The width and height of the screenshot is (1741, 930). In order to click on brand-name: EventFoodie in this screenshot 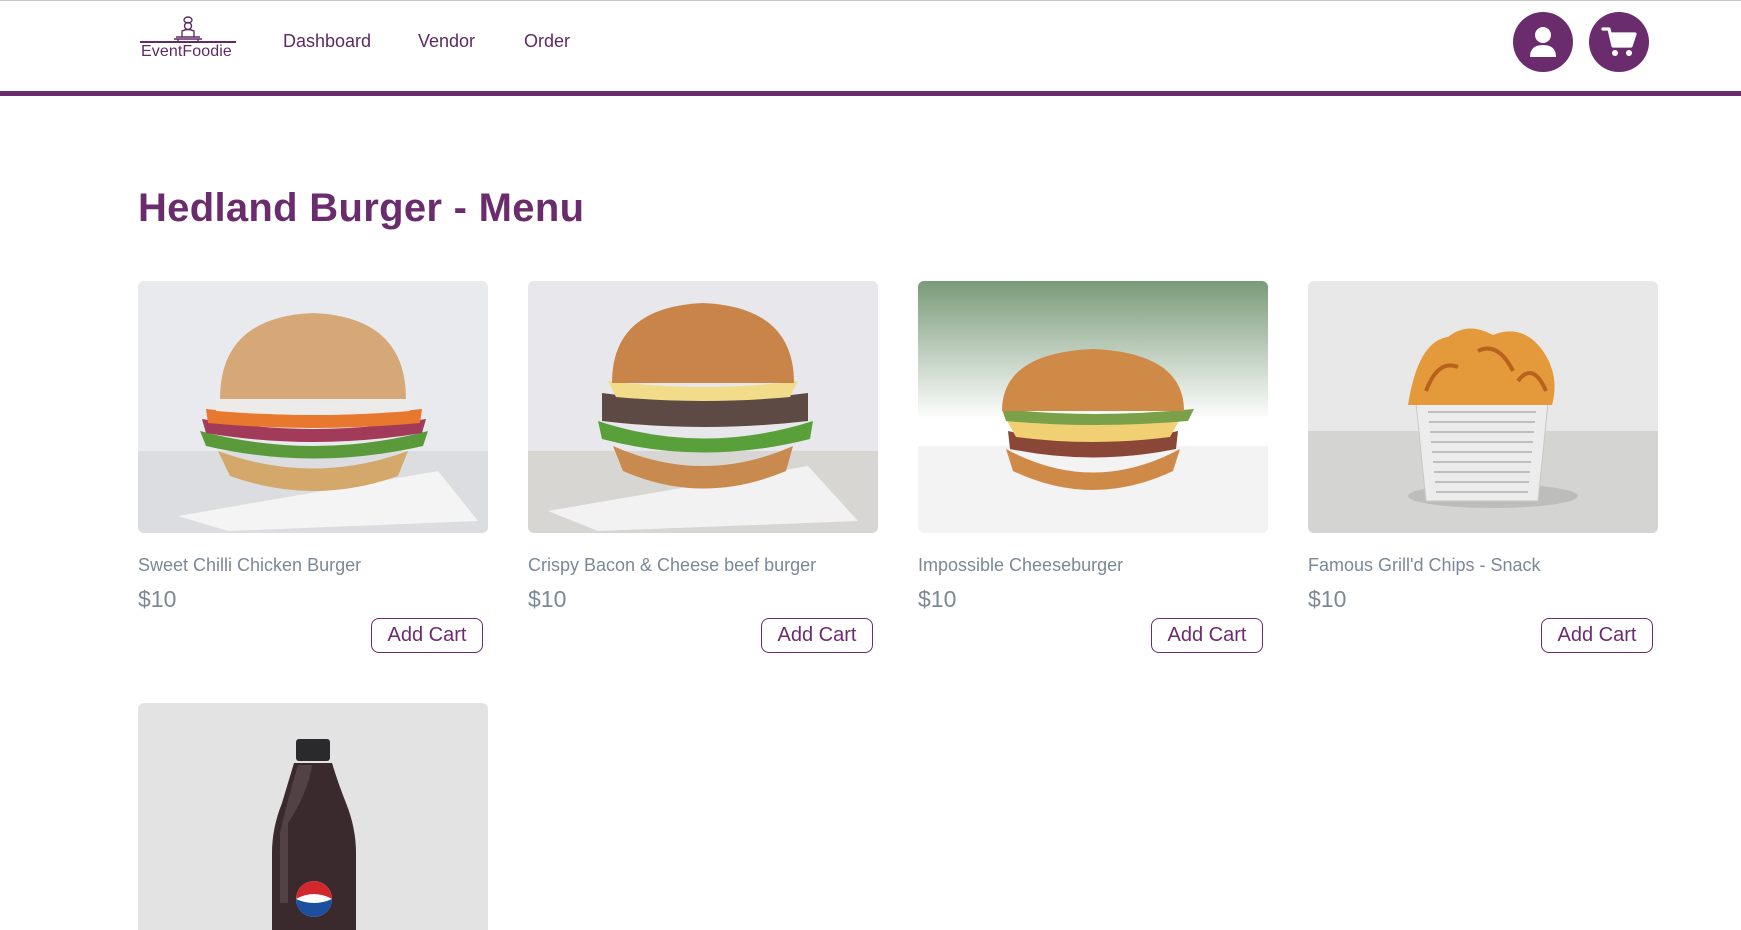, I will do `click(186, 51)`.